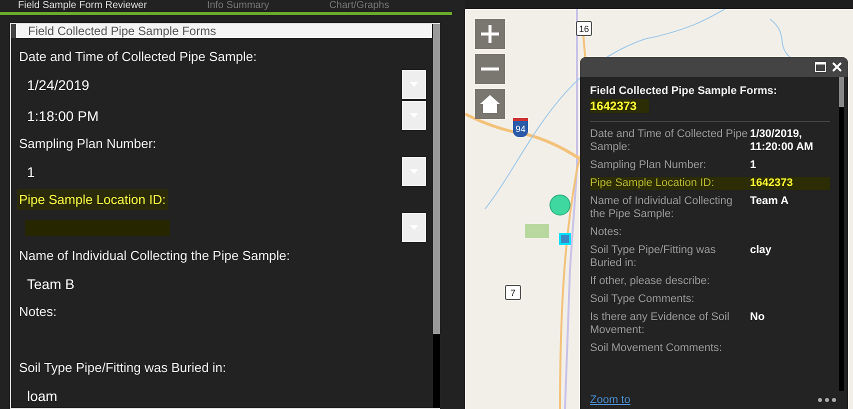  What do you see at coordinates (772, 183) in the screenshot?
I see `attribute-value: 1642373` at bounding box center [772, 183].